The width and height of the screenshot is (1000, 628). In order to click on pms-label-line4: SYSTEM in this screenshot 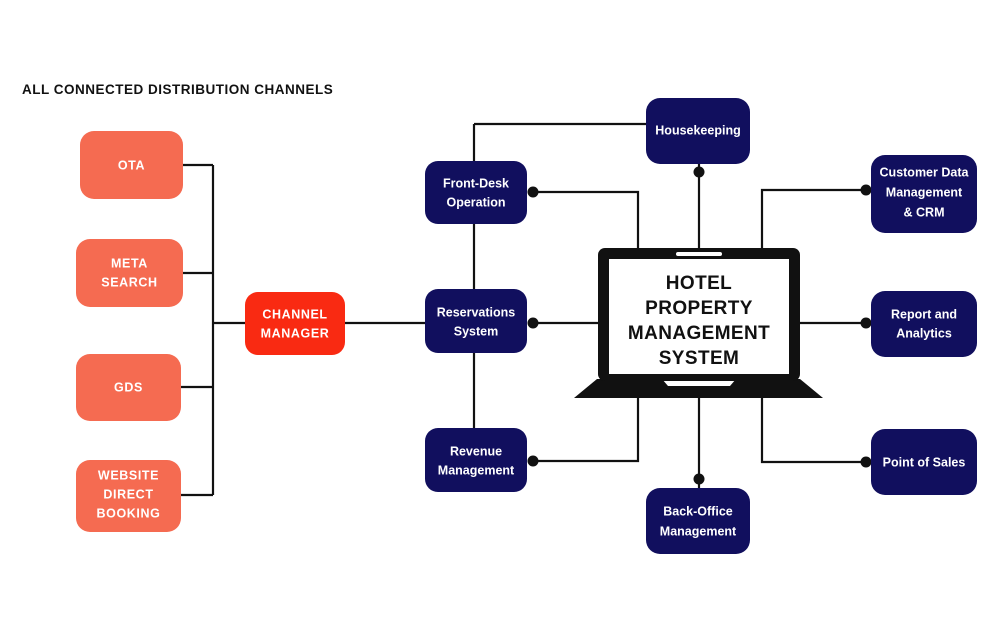, I will do `click(699, 358)`.